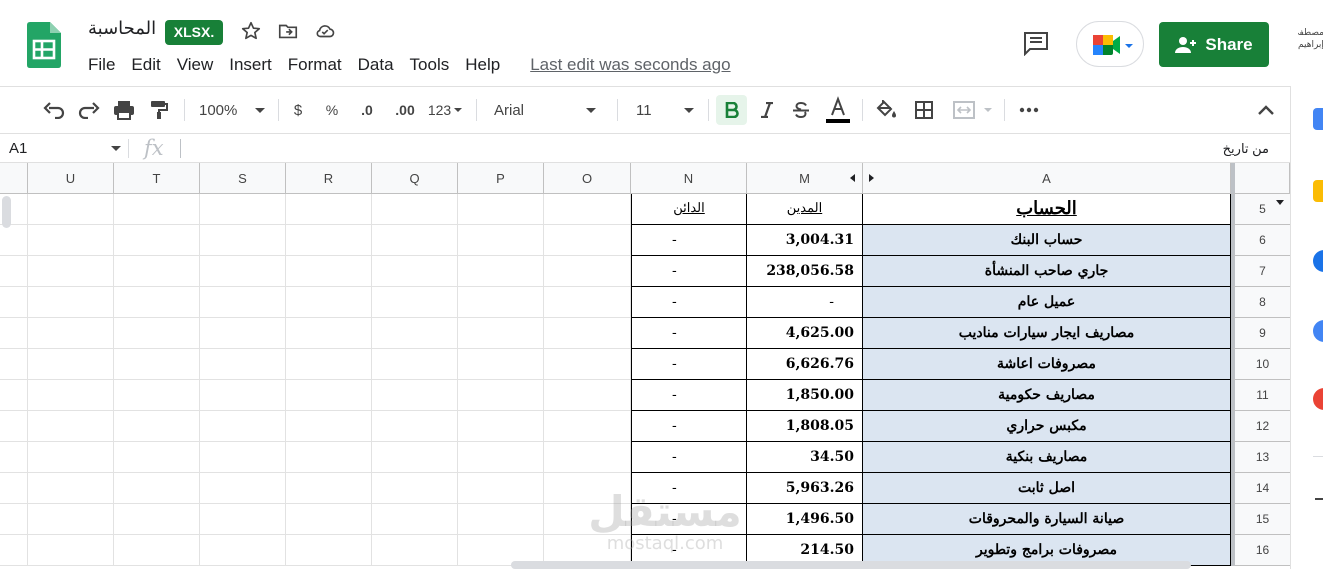 Image resolution: width=1323 pixels, height=569 pixels. Describe the element at coordinates (1260, 271) in the screenshot. I see `row-header: 7` at that location.